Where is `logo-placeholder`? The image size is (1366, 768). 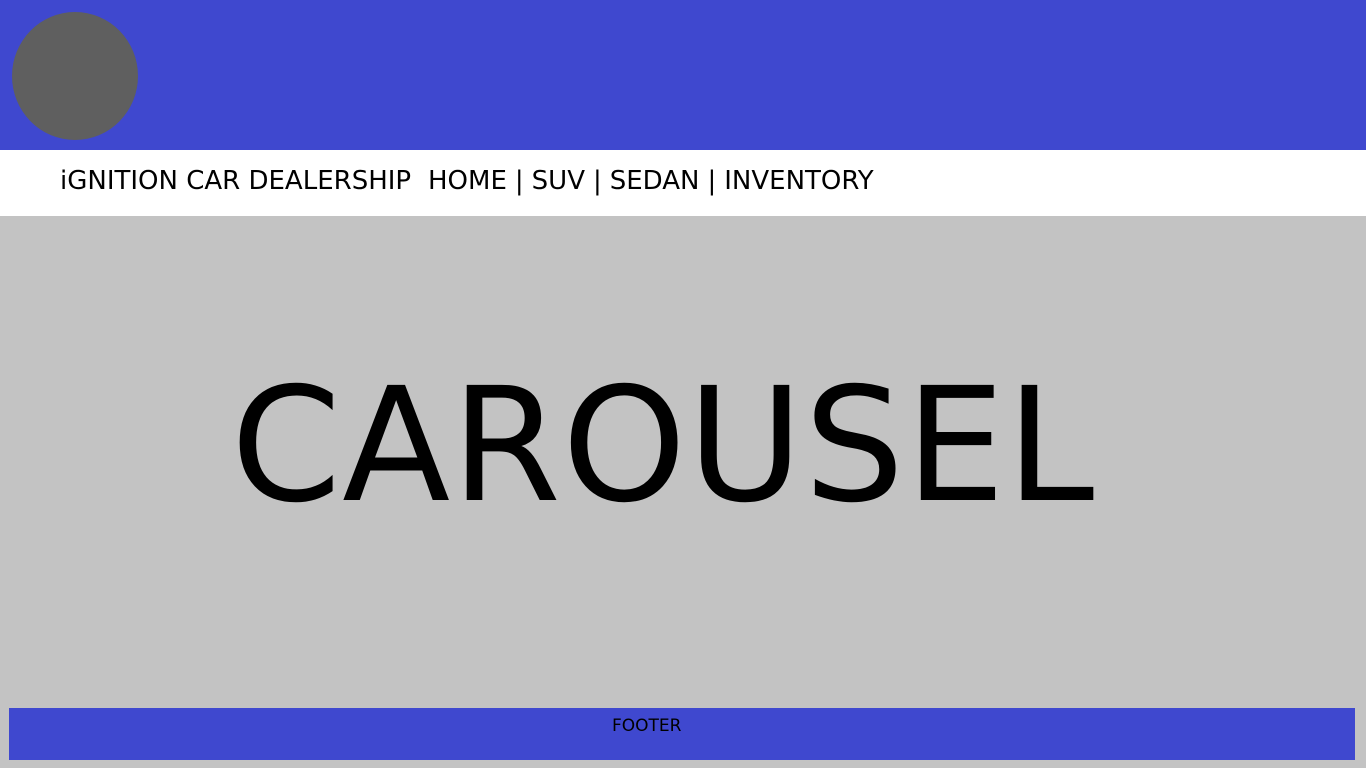 logo-placeholder is located at coordinates (75, 76).